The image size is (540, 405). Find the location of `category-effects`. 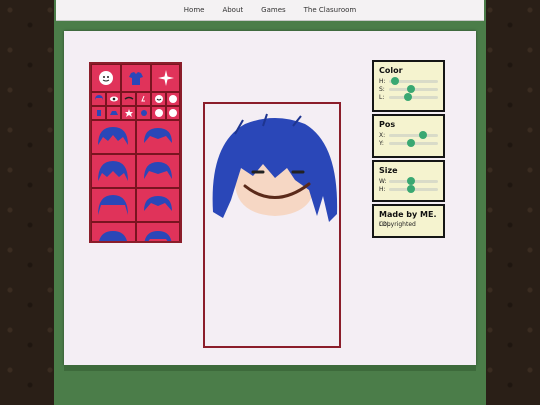

category-effects is located at coordinates (165, 78).